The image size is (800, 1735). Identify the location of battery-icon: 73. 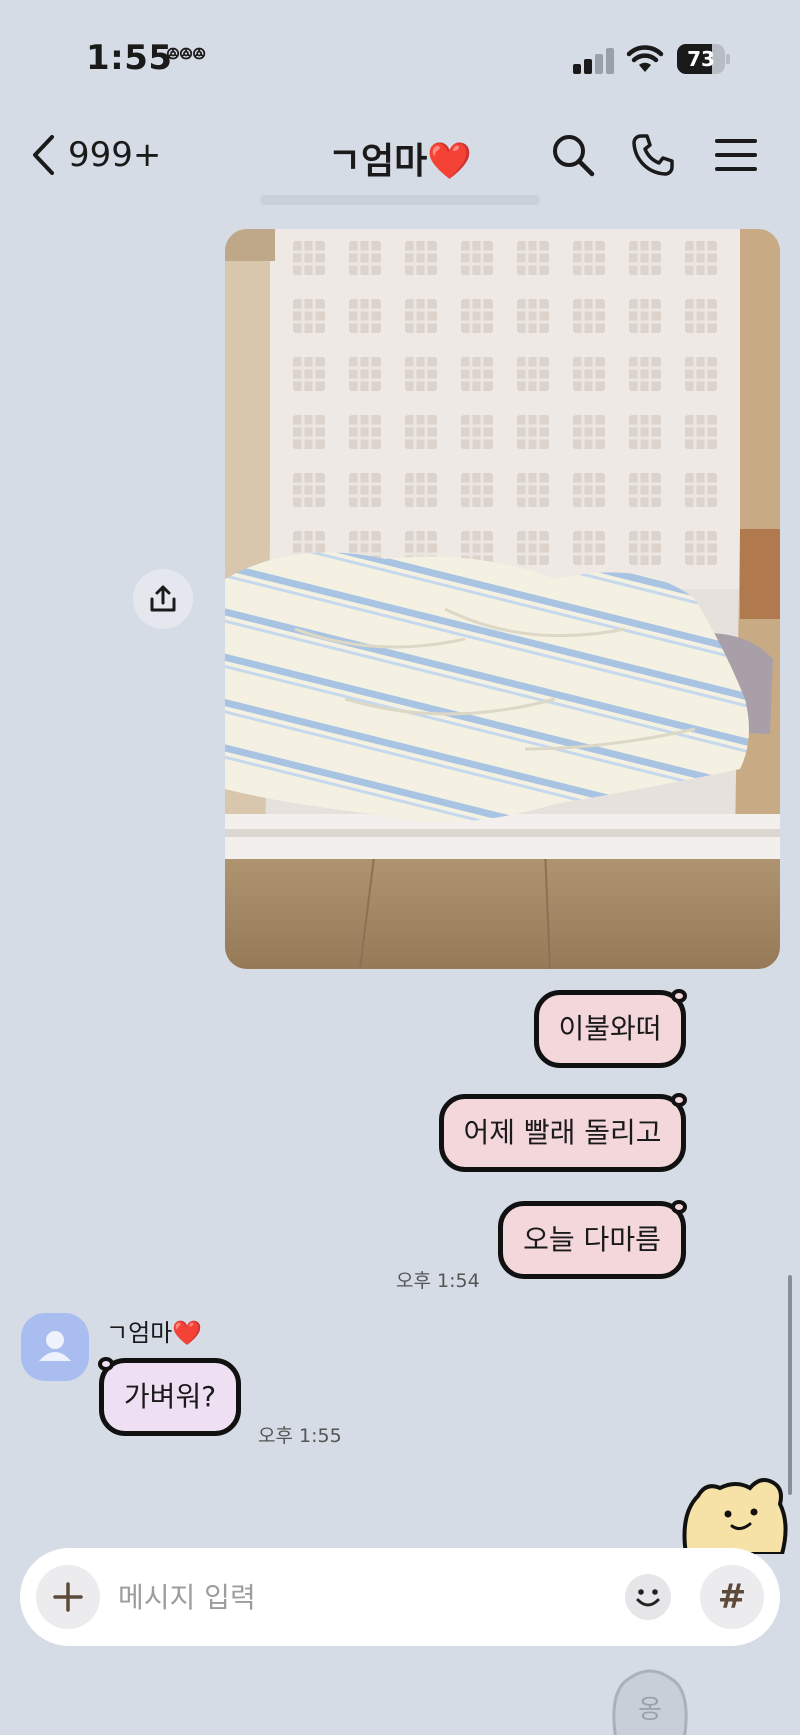
(703, 59).